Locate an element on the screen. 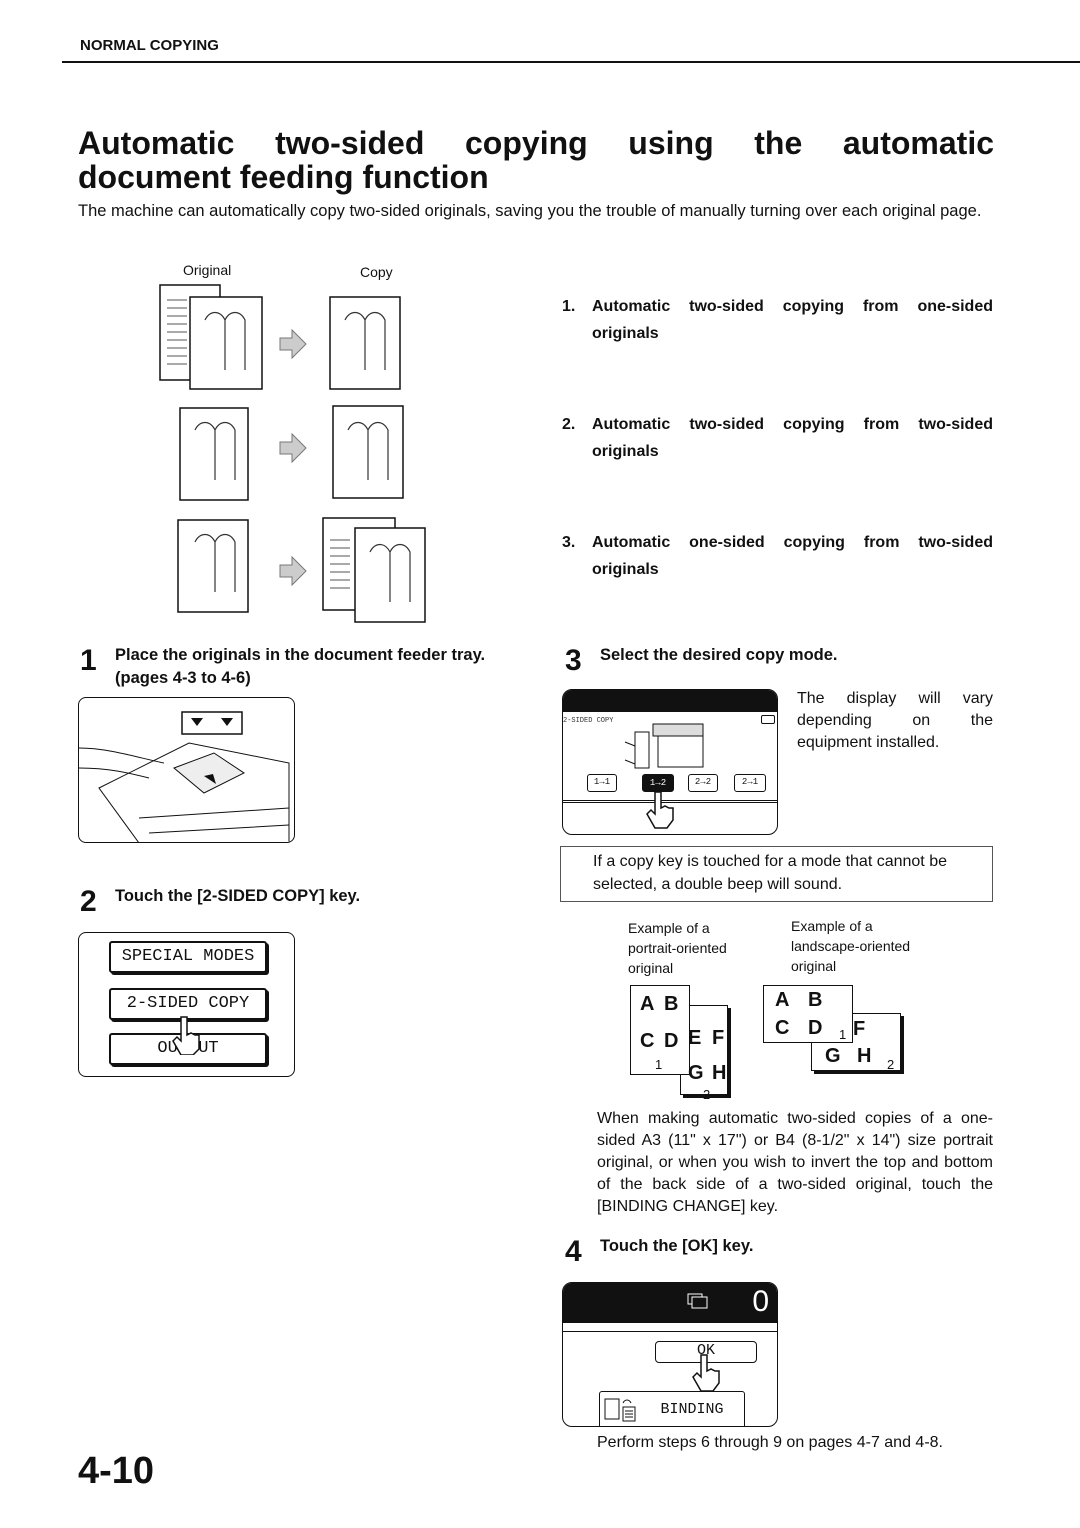  copy-counter: 0 is located at coordinates (760, 1301).